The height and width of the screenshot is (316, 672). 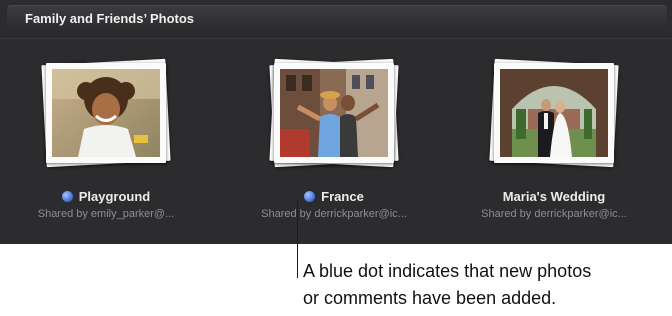 I want to click on callout-line-1: A blue dot indicates that new photos, so click(x=447, y=271).